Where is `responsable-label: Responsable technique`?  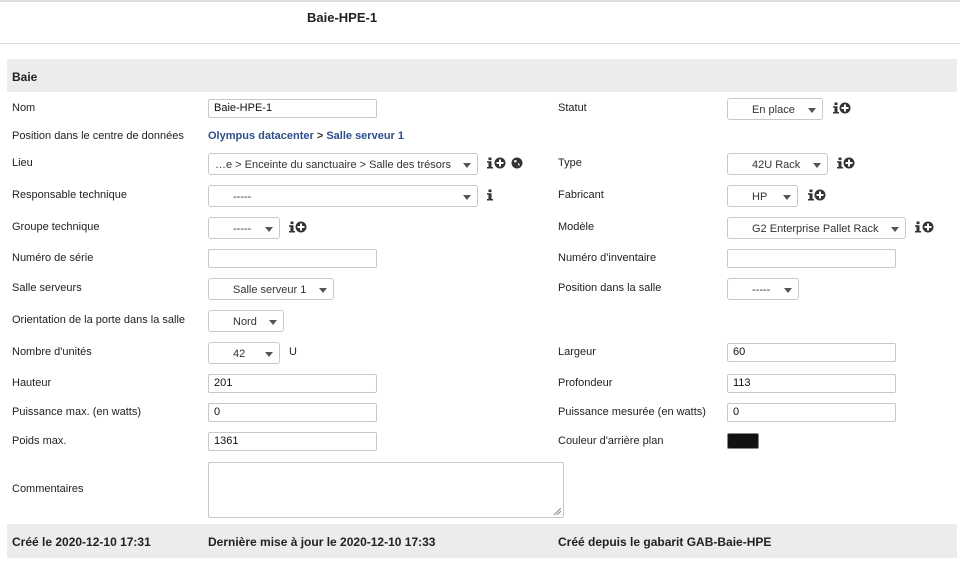 responsable-label: Responsable technique is located at coordinates (69, 195).